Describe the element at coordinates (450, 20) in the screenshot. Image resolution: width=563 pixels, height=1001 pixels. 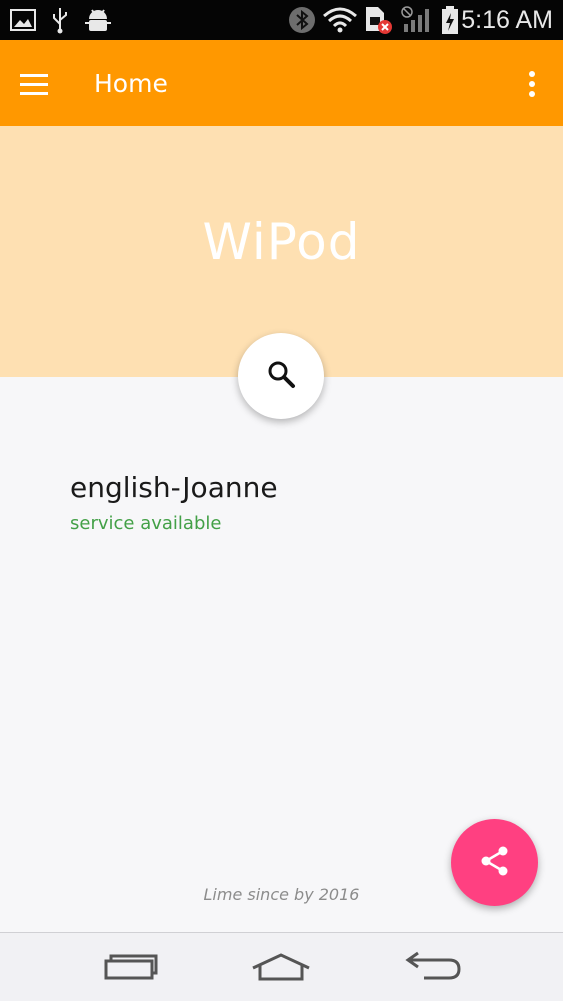
I see `battery-charging-icon` at that location.